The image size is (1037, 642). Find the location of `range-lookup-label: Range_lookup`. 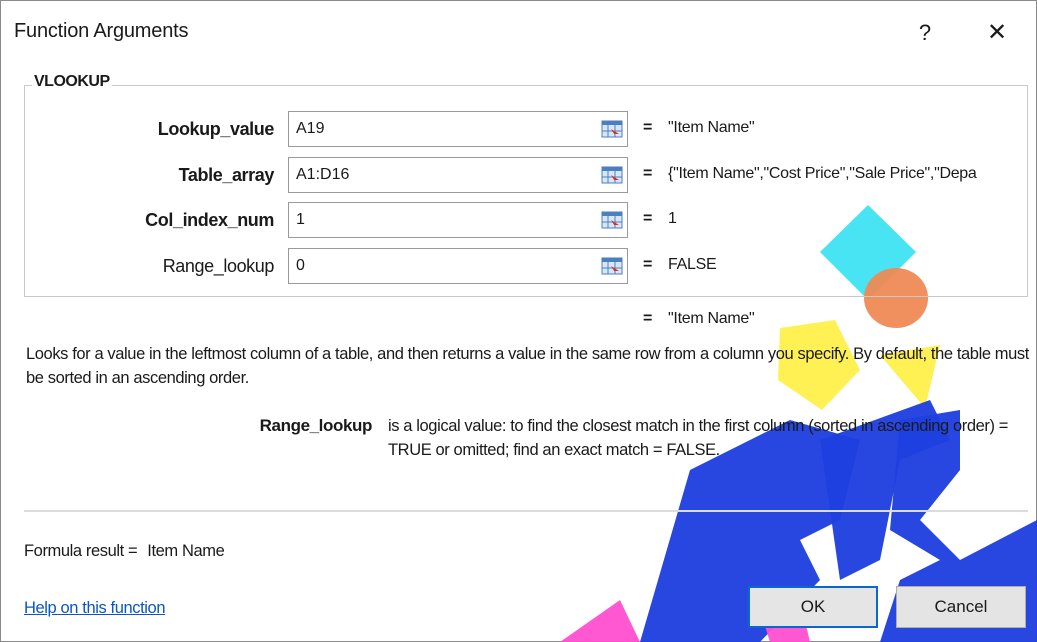

range-lookup-label: Range_lookup is located at coordinates (218, 266).